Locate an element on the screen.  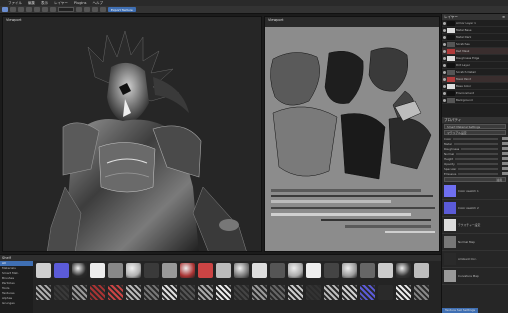
menu-view: 表示 is located at coordinates (44, 3).